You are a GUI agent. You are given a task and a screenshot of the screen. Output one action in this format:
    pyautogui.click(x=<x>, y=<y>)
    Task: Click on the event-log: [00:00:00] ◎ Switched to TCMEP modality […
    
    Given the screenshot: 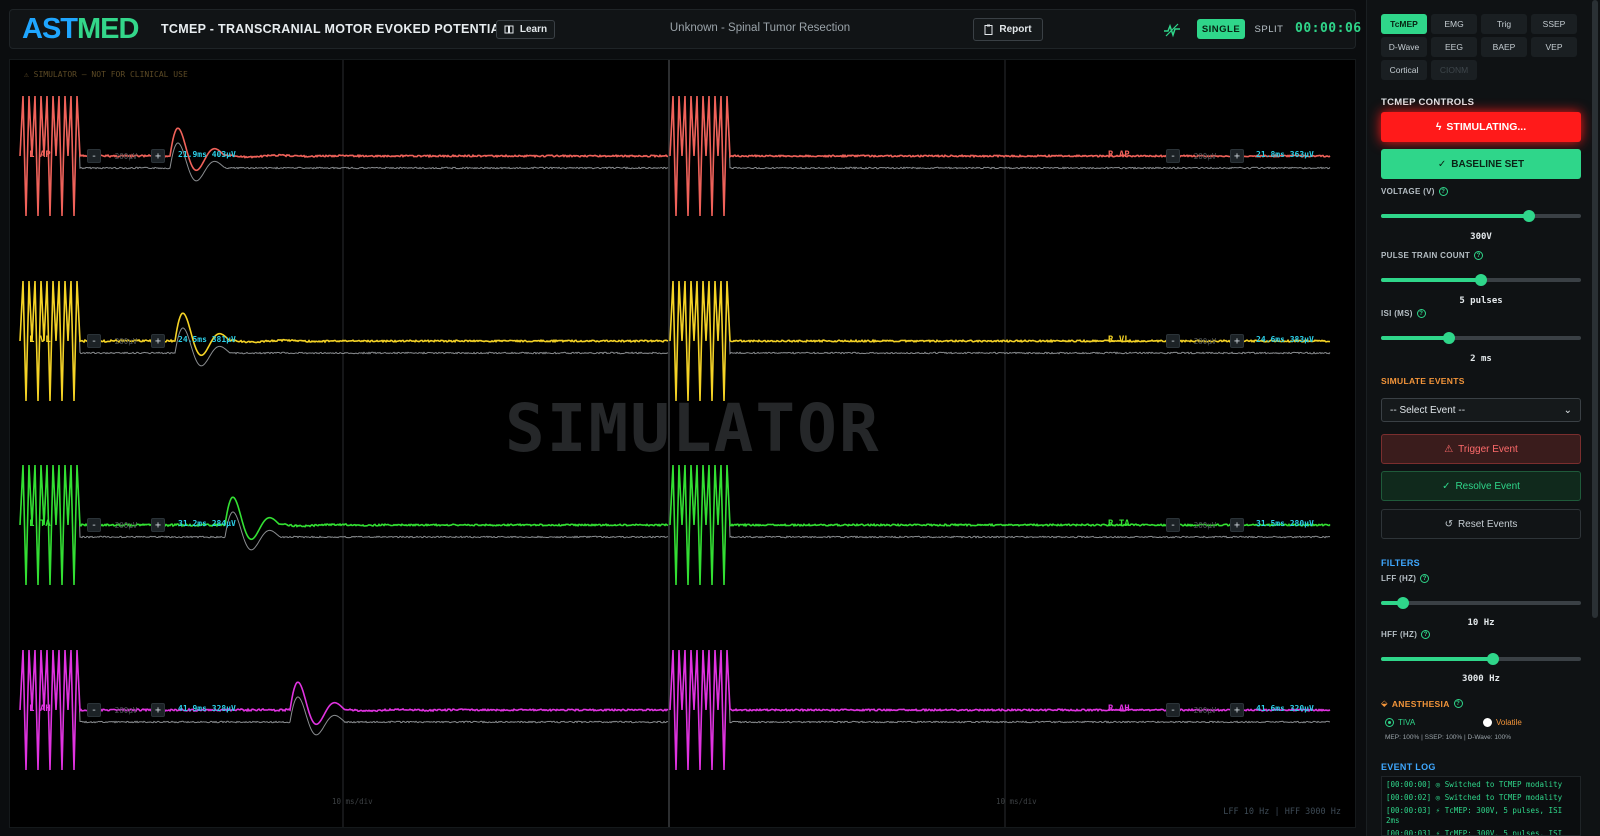 What is the action you would take?
    pyautogui.click(x=1481, y=806)
    